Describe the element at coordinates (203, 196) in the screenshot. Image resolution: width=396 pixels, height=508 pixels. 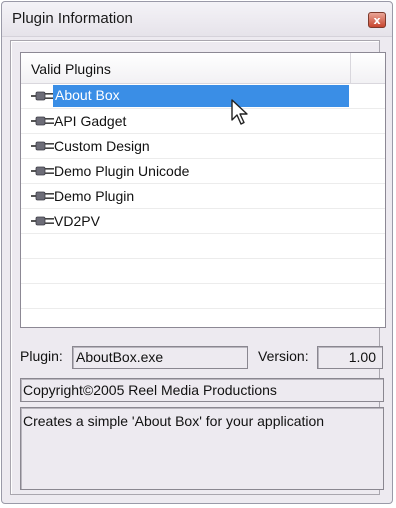
I see `list-item: Demo Plugin` at that location.